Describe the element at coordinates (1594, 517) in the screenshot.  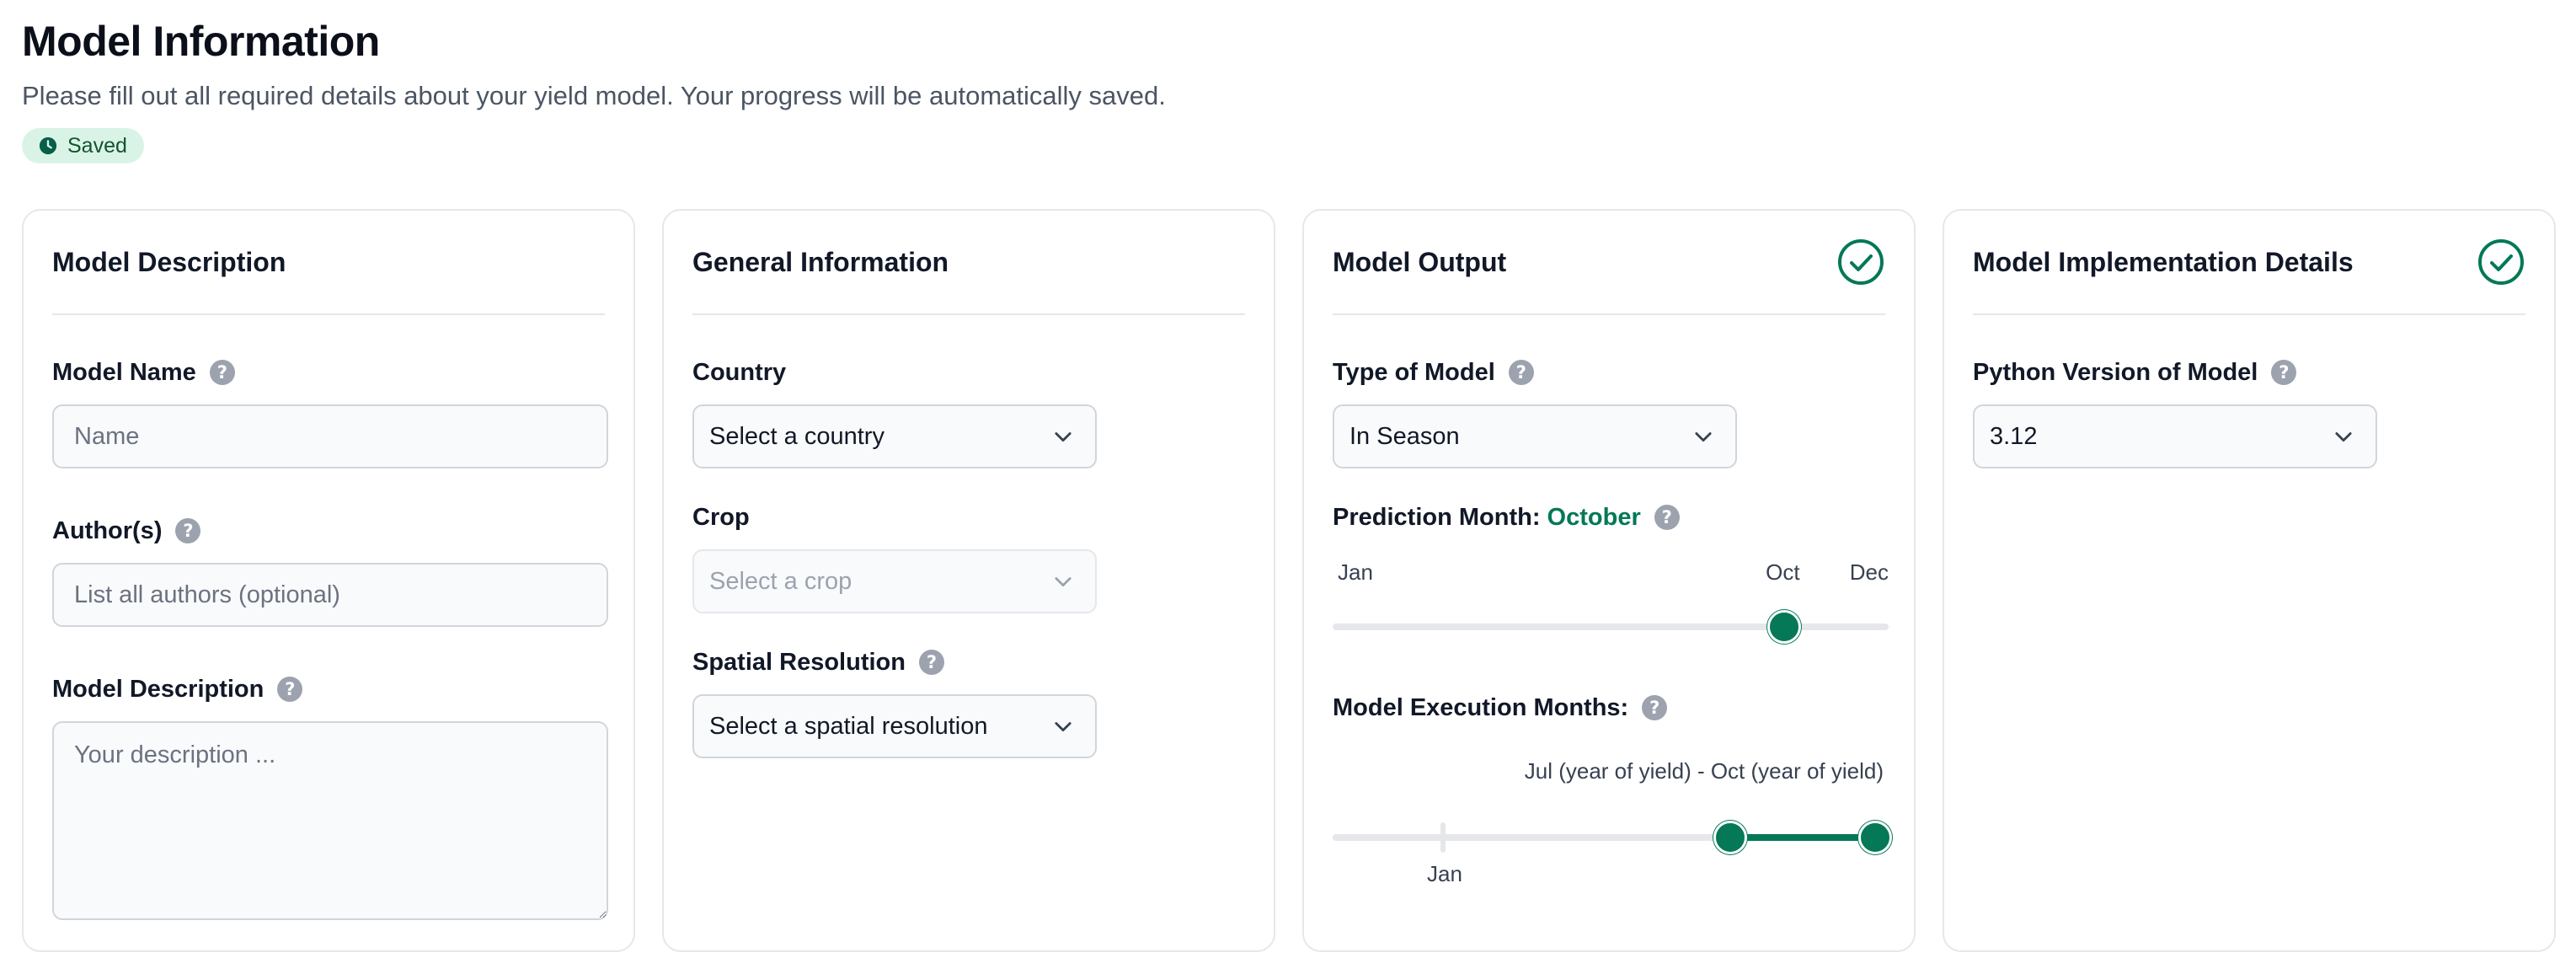
I see `prediction-month-value: October` at that location.